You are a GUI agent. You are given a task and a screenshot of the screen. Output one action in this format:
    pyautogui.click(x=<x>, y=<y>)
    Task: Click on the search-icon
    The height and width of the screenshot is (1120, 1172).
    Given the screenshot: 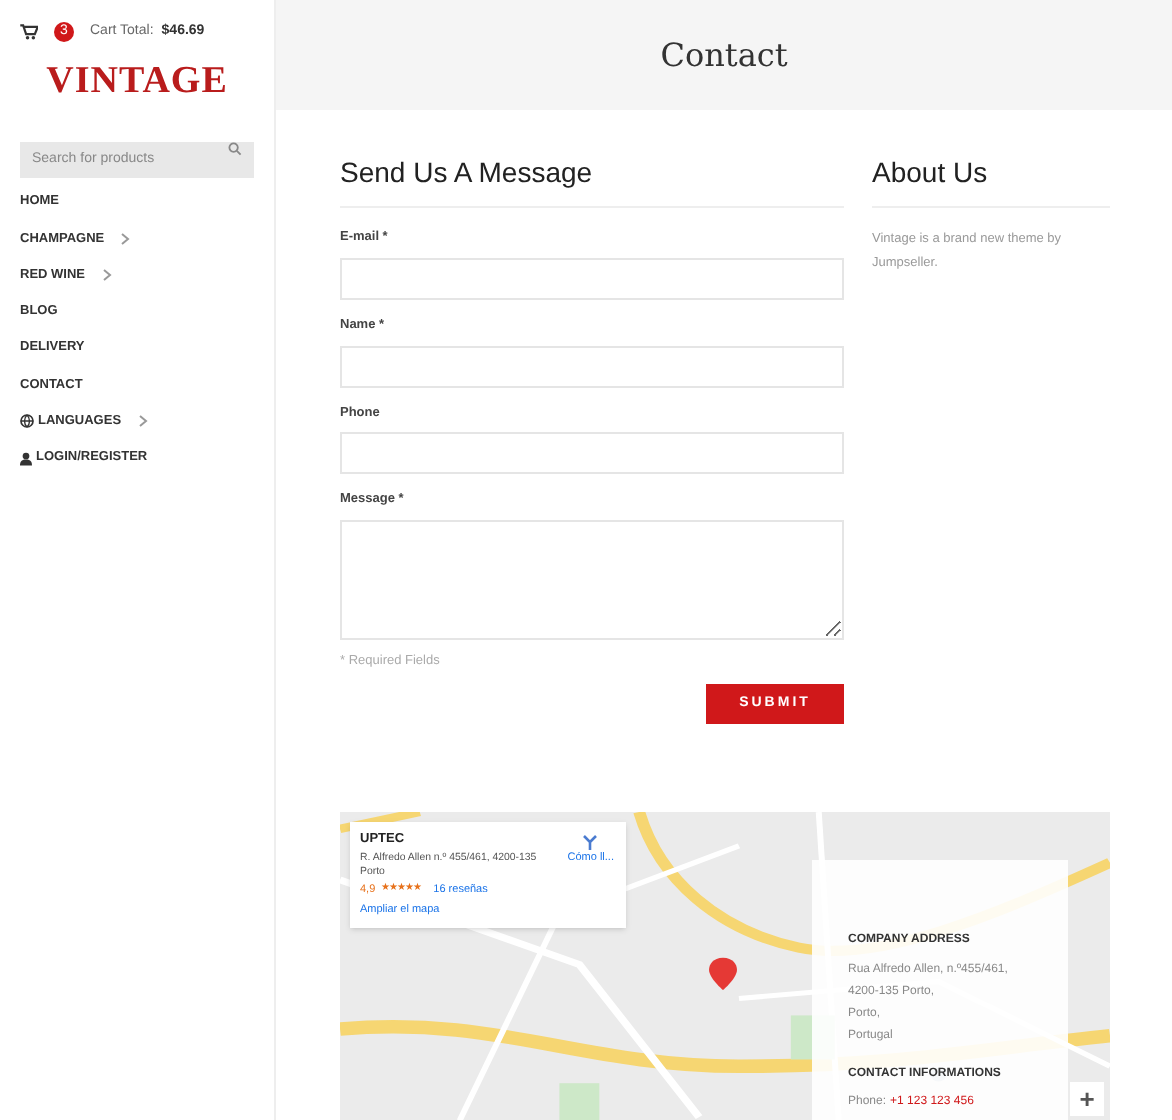 What is the action you would take?
    pyautogui.click(x=235, y=148)
    